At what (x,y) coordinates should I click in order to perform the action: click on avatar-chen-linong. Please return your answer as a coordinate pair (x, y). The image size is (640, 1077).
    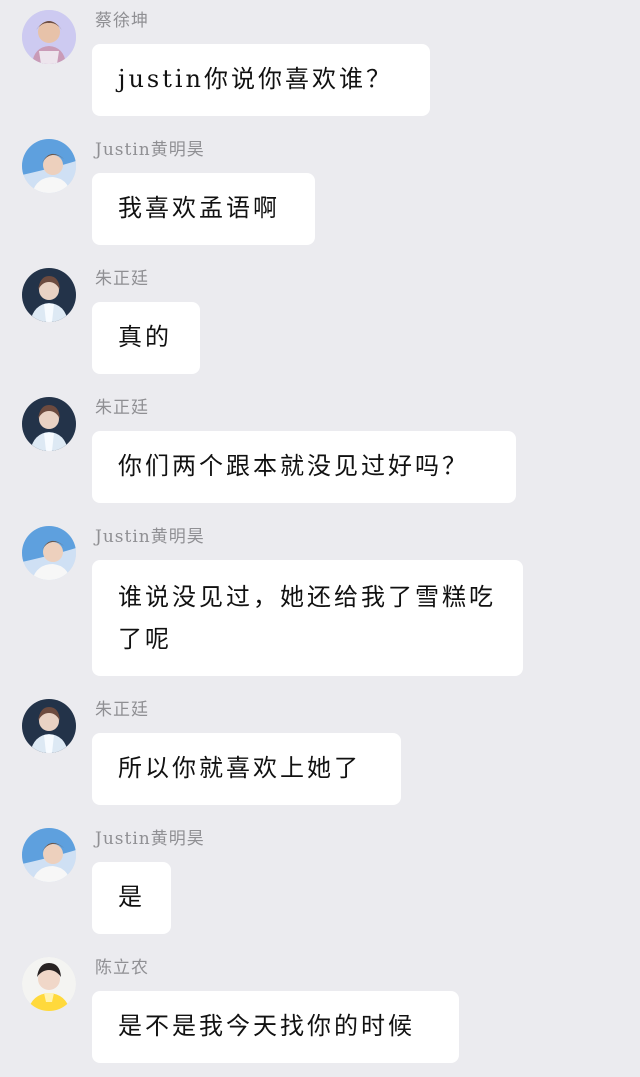
    Looking at the image, I should click on (49, 984).